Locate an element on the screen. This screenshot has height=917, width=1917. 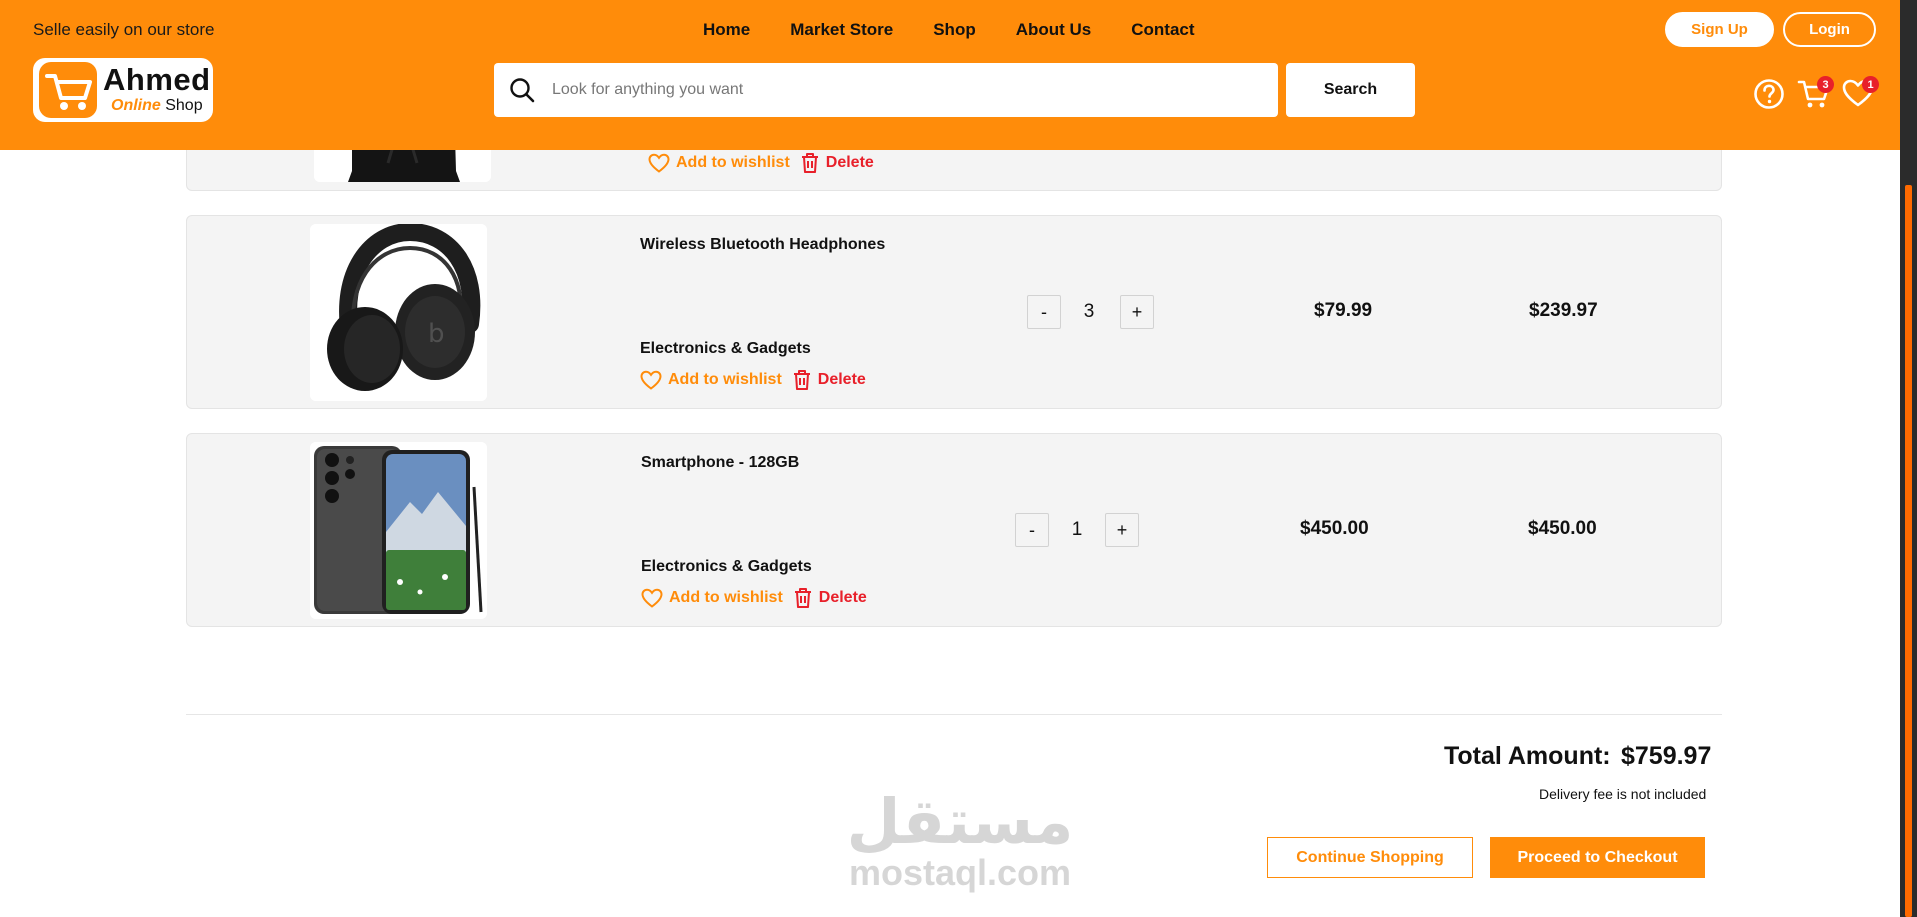
help-button is located at coordinates (1769, 96).